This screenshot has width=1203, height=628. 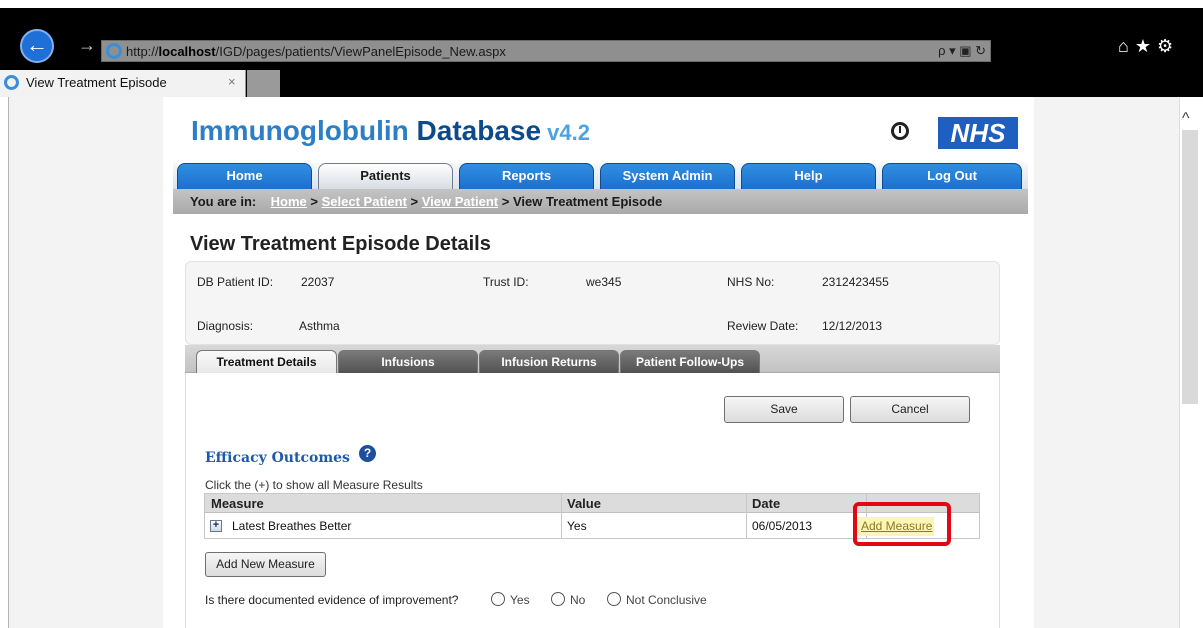 I want to click on review-date-value: 12/12/2013, so click(x=852, y=326).